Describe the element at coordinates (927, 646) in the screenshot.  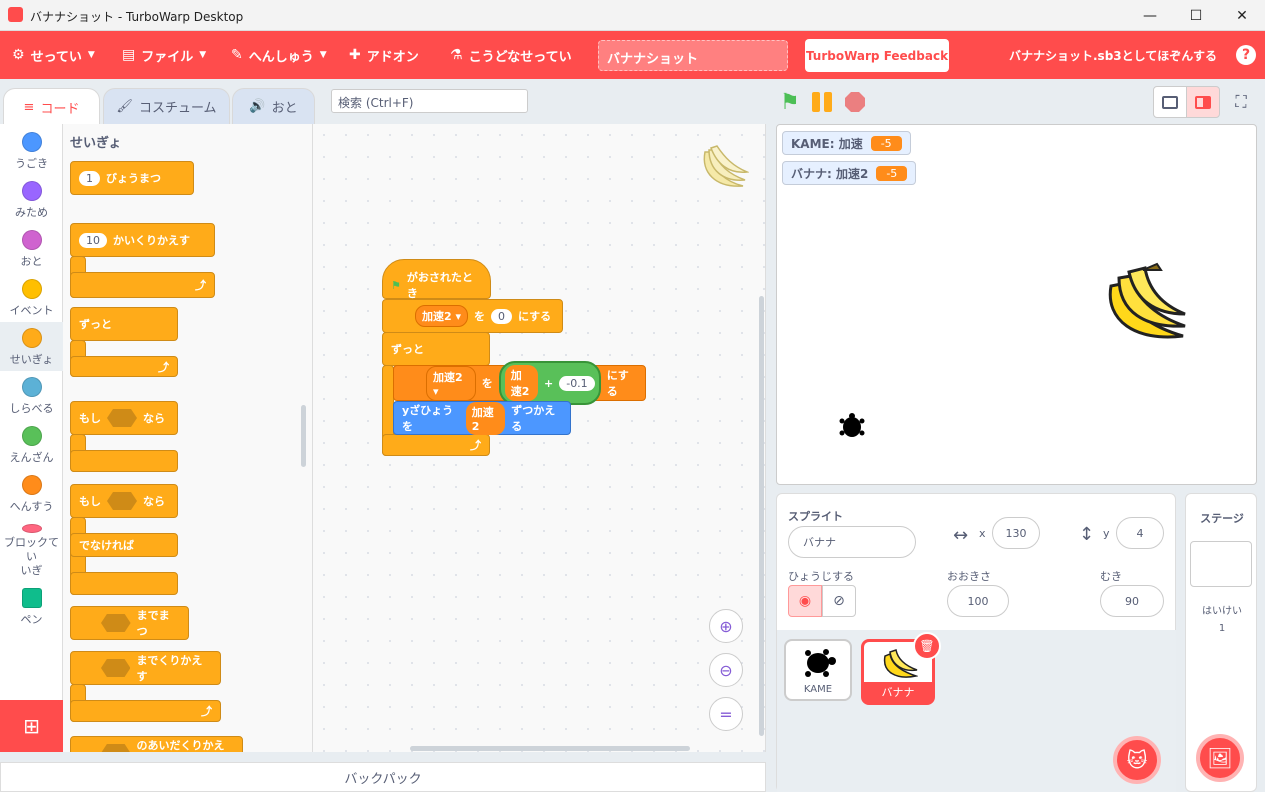
I see `delete-sprite-button: 🗑` at that location.